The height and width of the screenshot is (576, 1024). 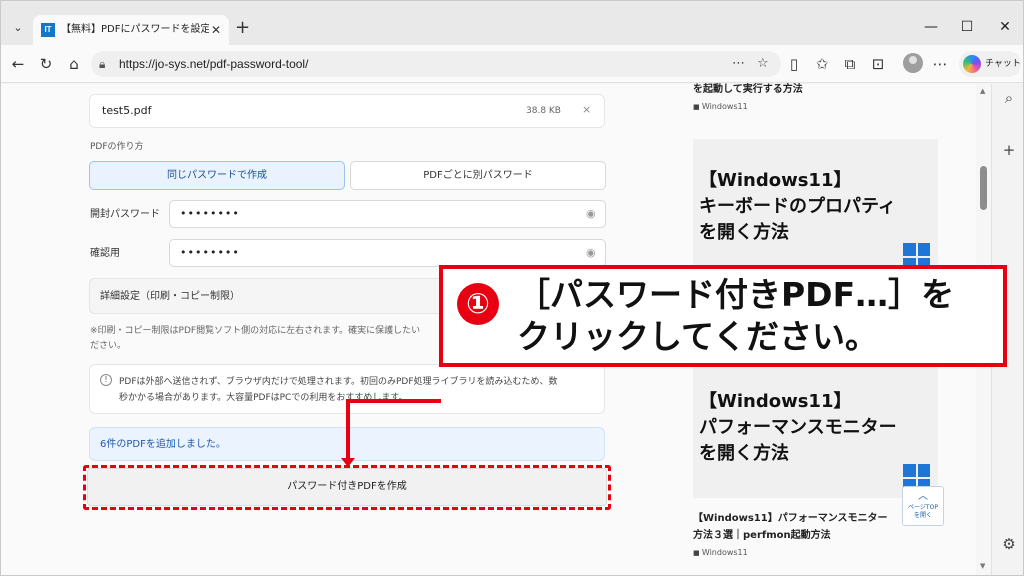 What do you see at coordinates (18, 28) in the screenshot?
I see `tab-actions-chevron-down-icon: ⌄` at bounding box center [18, 28].